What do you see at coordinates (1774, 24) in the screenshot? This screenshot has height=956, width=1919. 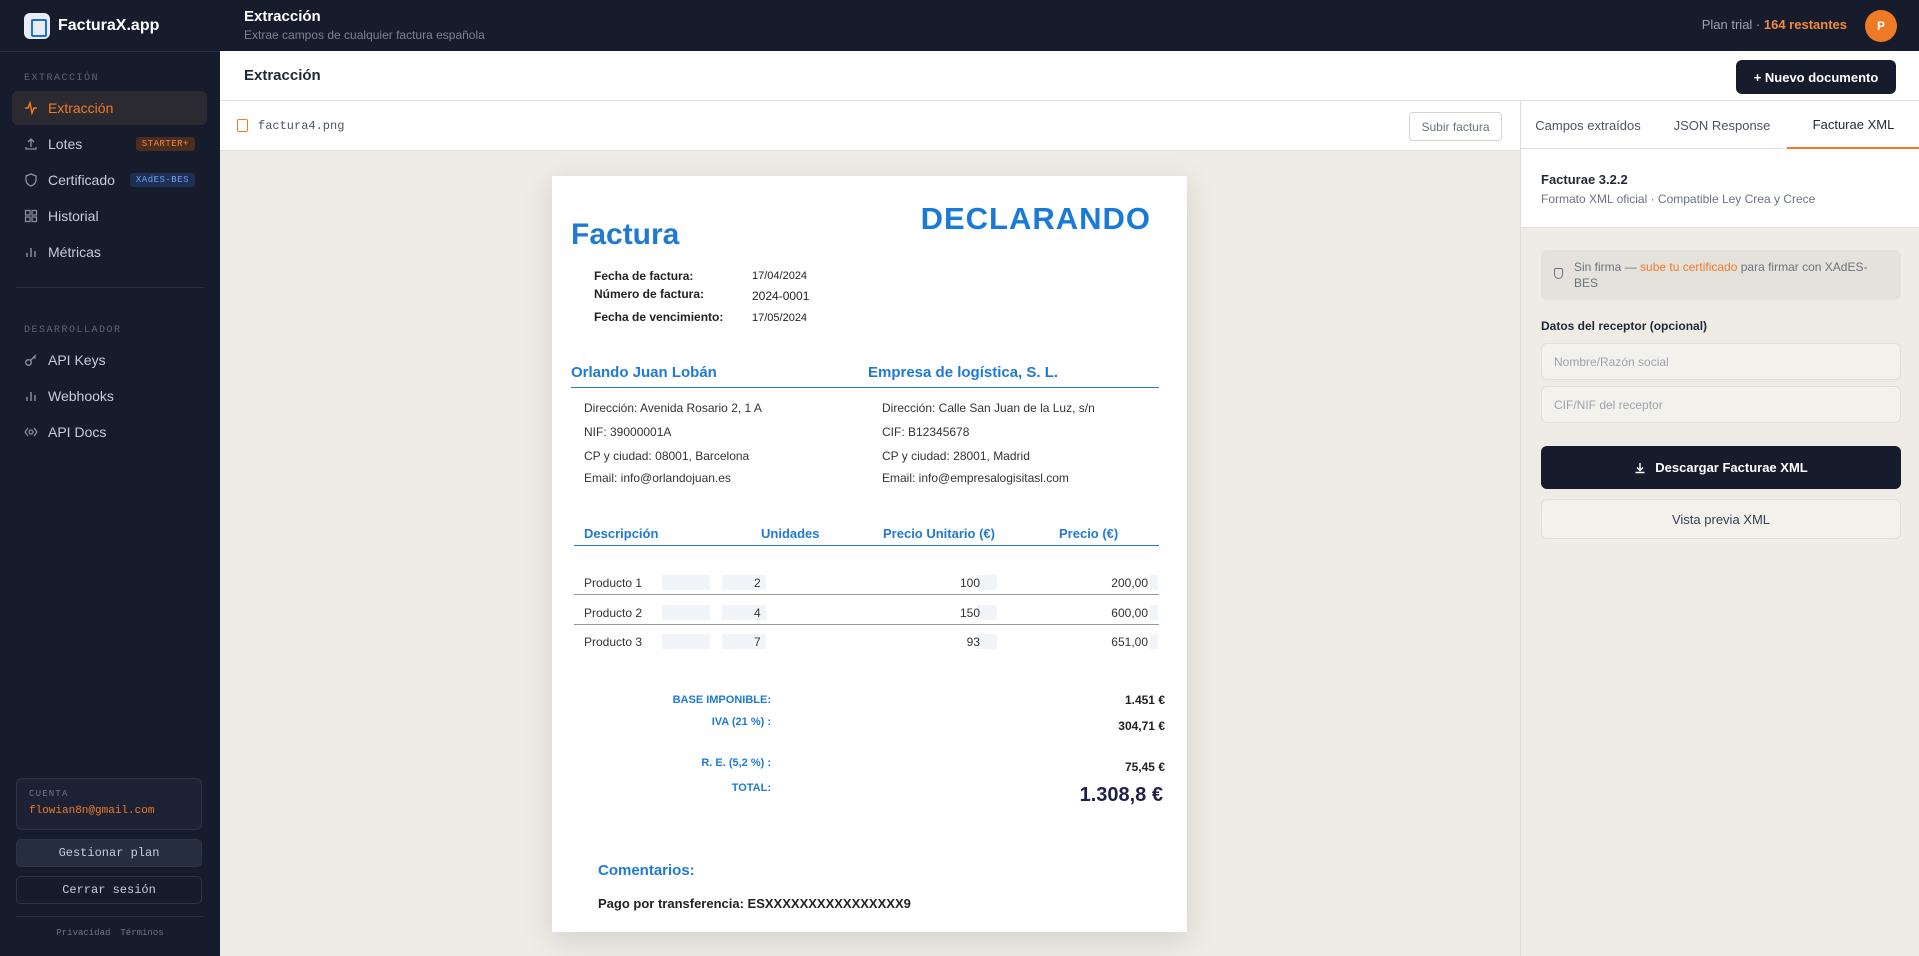 I see `plan-status: Plan trial · 164 restantes` at bounding box center [1774, 24].